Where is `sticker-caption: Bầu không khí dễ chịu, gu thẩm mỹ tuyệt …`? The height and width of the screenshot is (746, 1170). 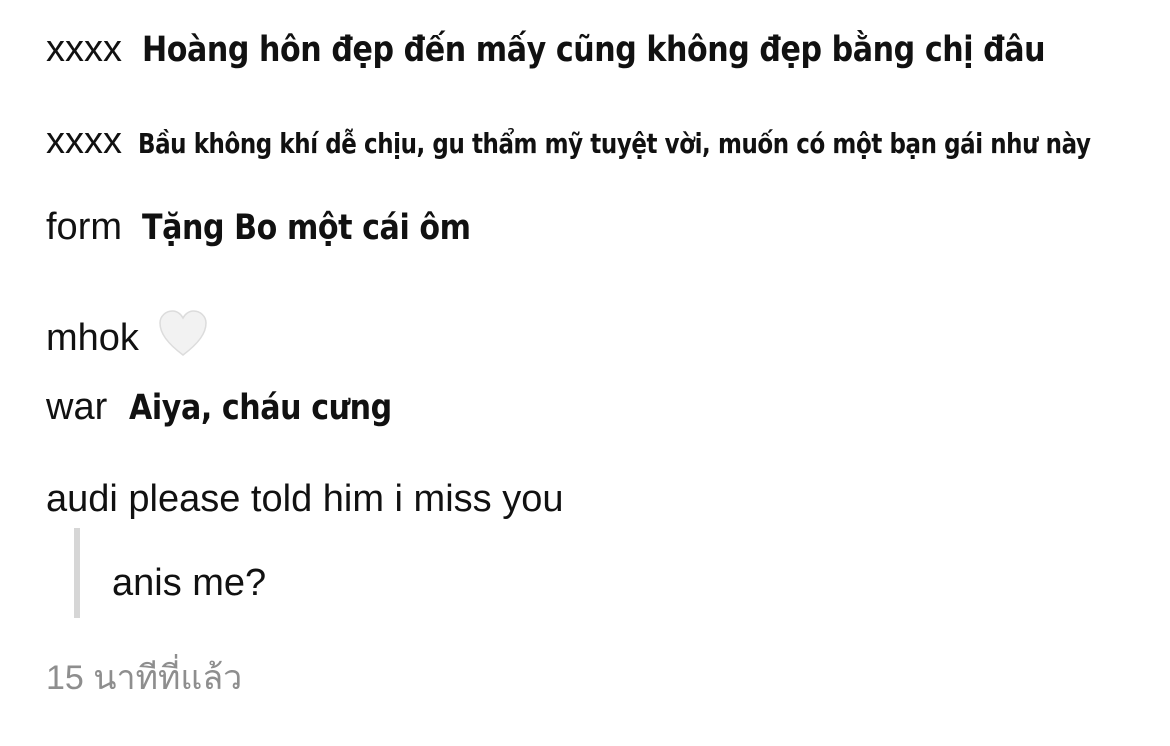 sticker-caption: Bầu không khí dễ chịu, gu thẩm mỹ tuyệt … is located at coordinates (614, 143).